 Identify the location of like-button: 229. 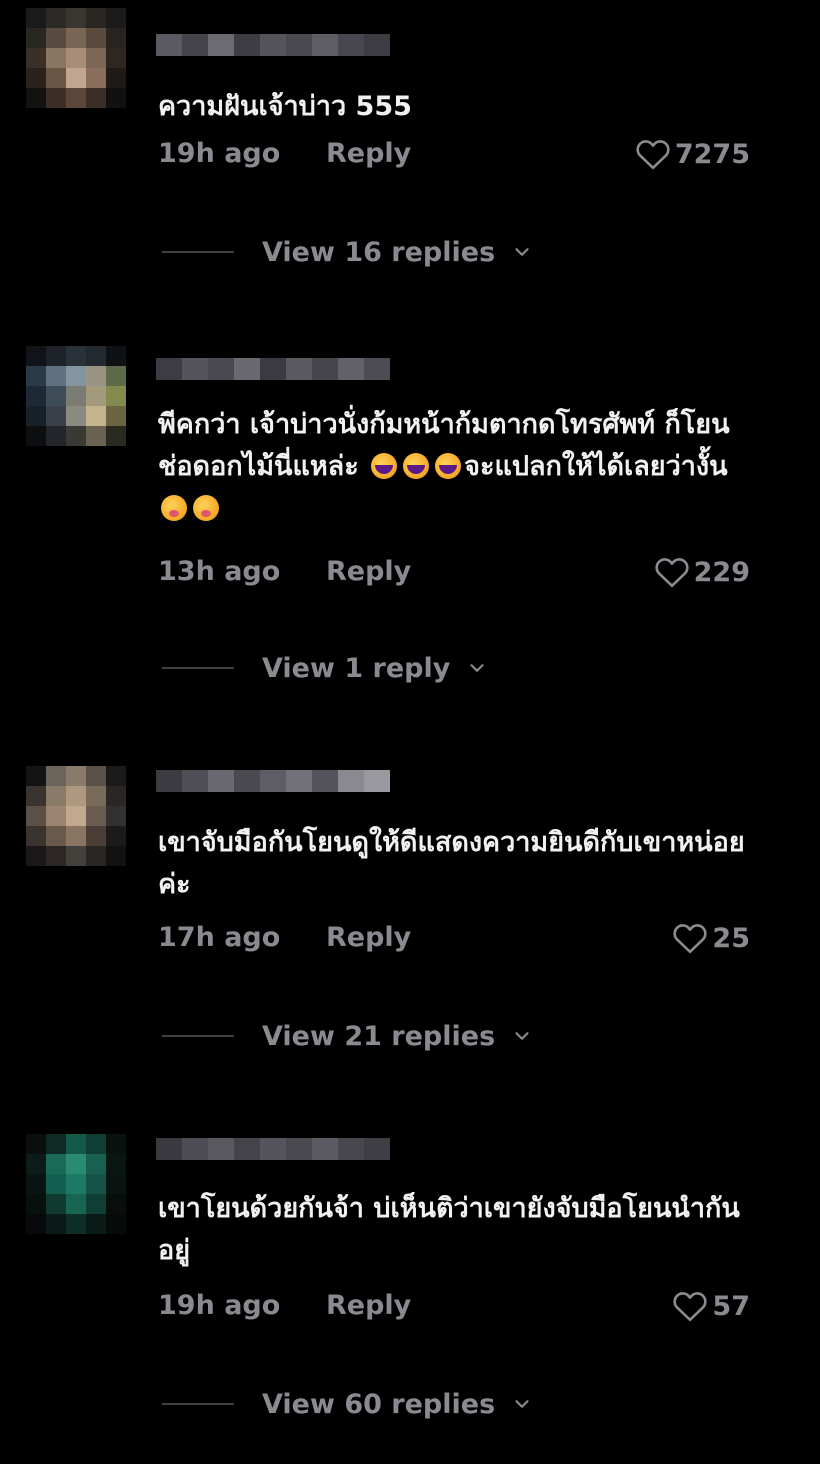
(702, 572).